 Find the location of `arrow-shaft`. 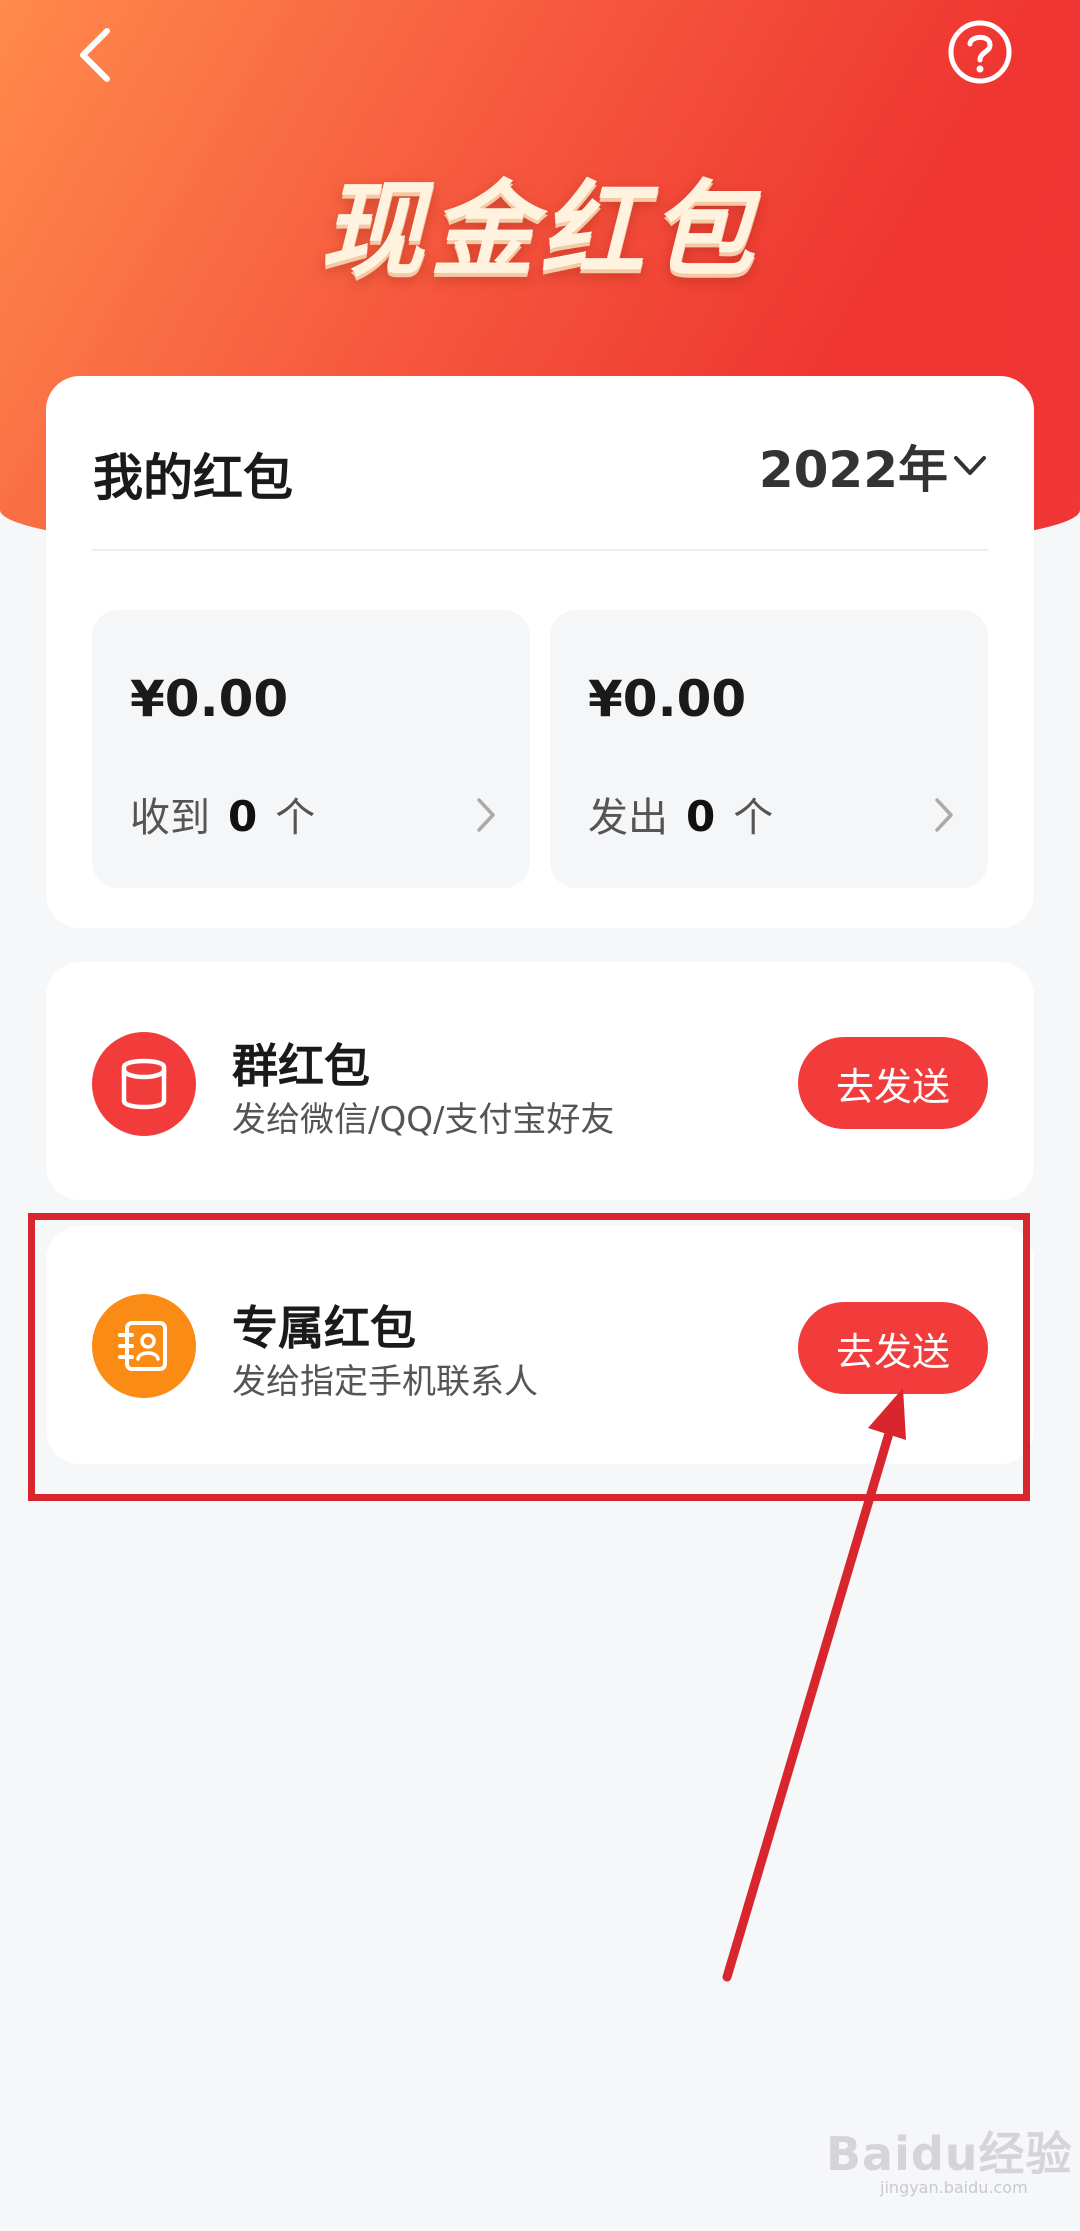

arrow-shaft is located at coordinates (810, 1698).